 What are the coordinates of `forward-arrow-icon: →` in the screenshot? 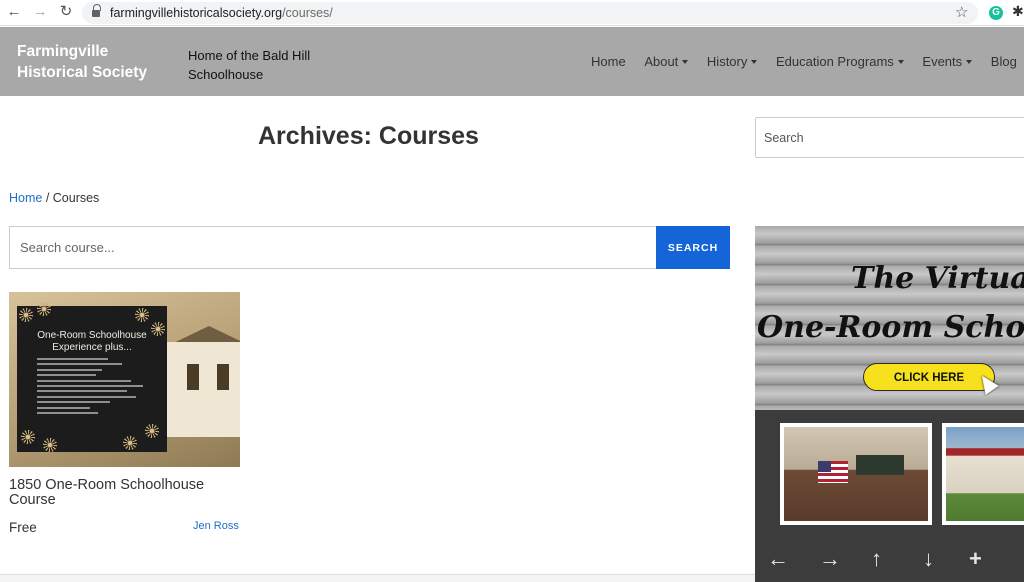 It's located at (40, 12).